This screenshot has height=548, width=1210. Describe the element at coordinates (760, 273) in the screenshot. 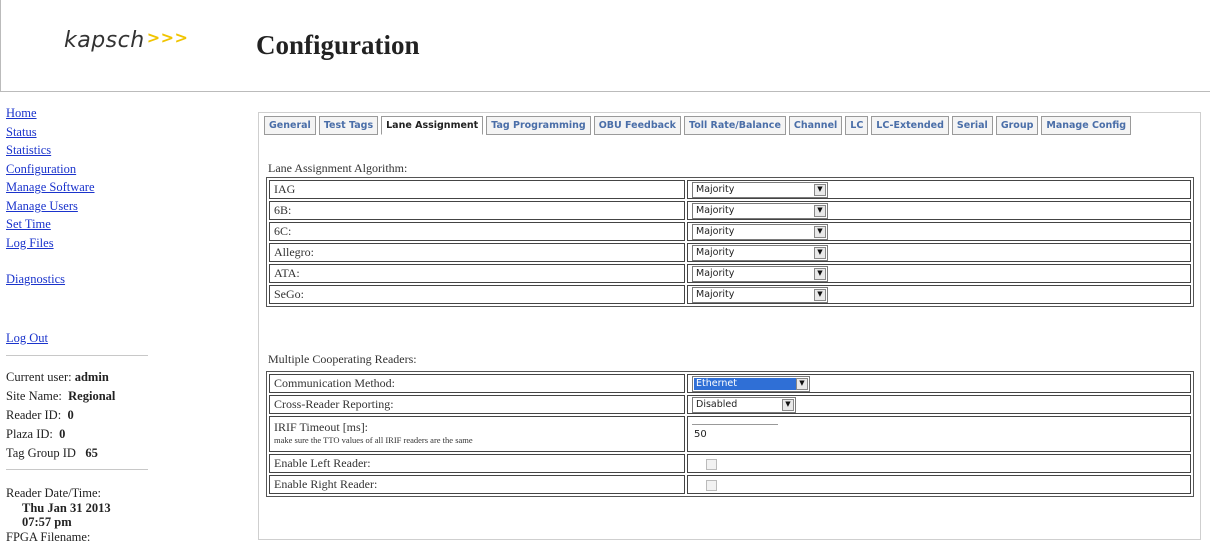

I see `ata-select: Majority ▼` at that location.